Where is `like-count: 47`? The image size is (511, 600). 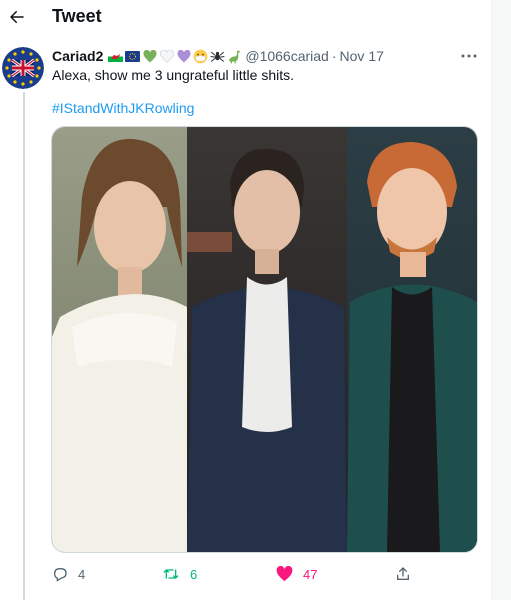 like-count: 47 is located at coordinates (310, 574).